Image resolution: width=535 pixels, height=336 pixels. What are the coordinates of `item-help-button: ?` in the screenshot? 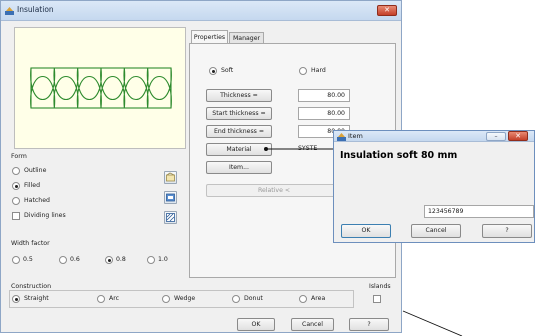 It's located at (507, 231).